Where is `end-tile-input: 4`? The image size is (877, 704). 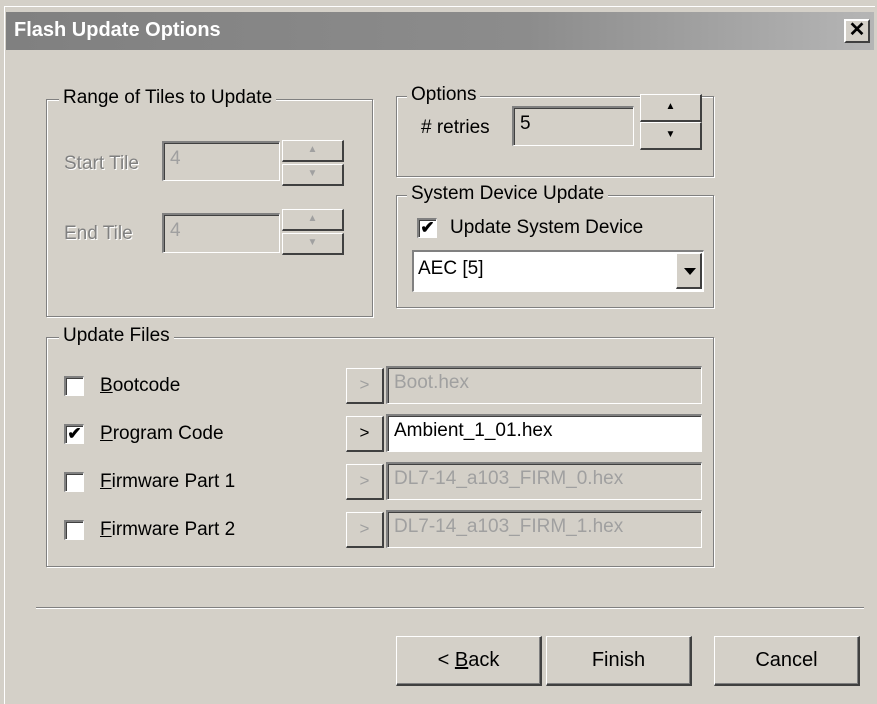
end-tile-input: 4 is located at coordinates (221, 233).